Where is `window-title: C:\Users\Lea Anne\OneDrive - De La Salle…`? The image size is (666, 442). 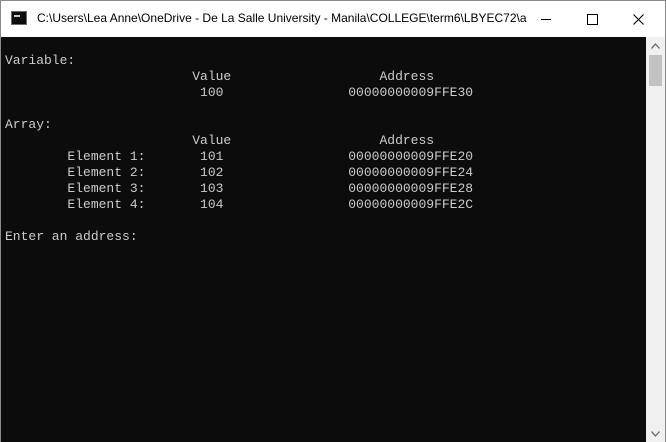
window-title: C:\Users\Lea Anne\OneDrive - De La Salle… is located at coordinates (282, 18).